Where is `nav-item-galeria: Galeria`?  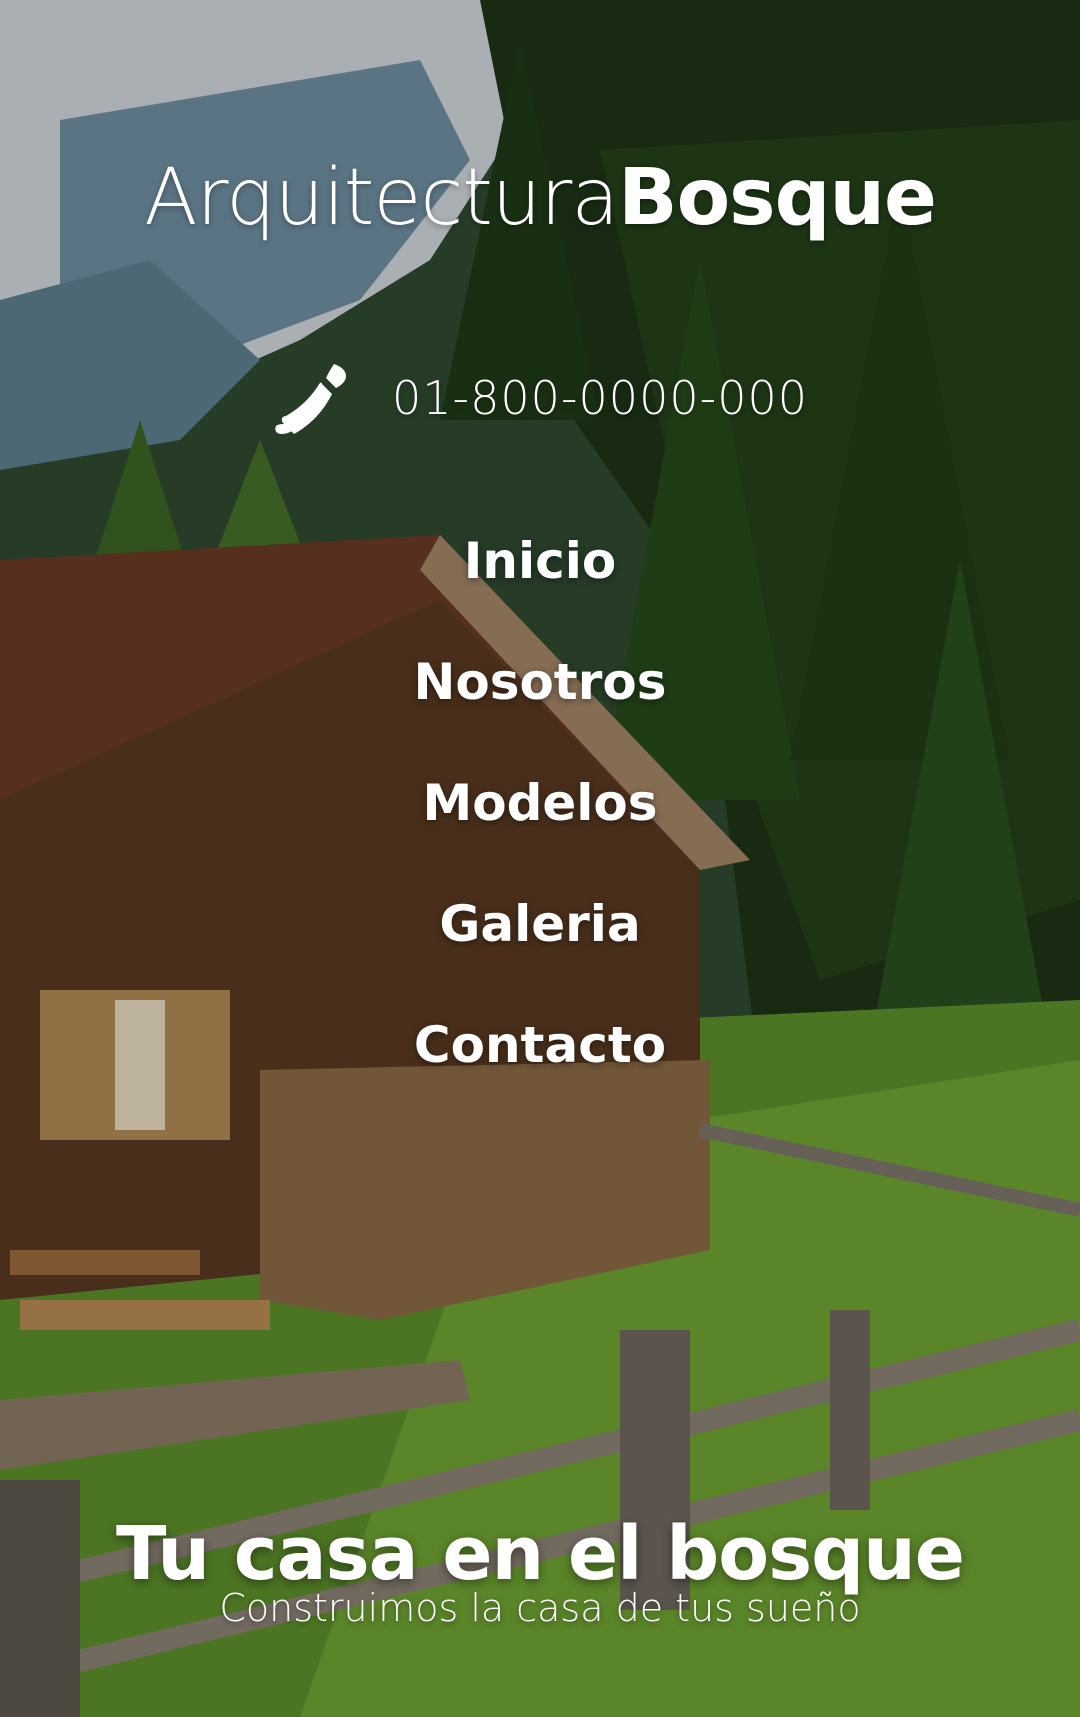 nav-item-galeria: Galeria is located at coordinates (540, 923).